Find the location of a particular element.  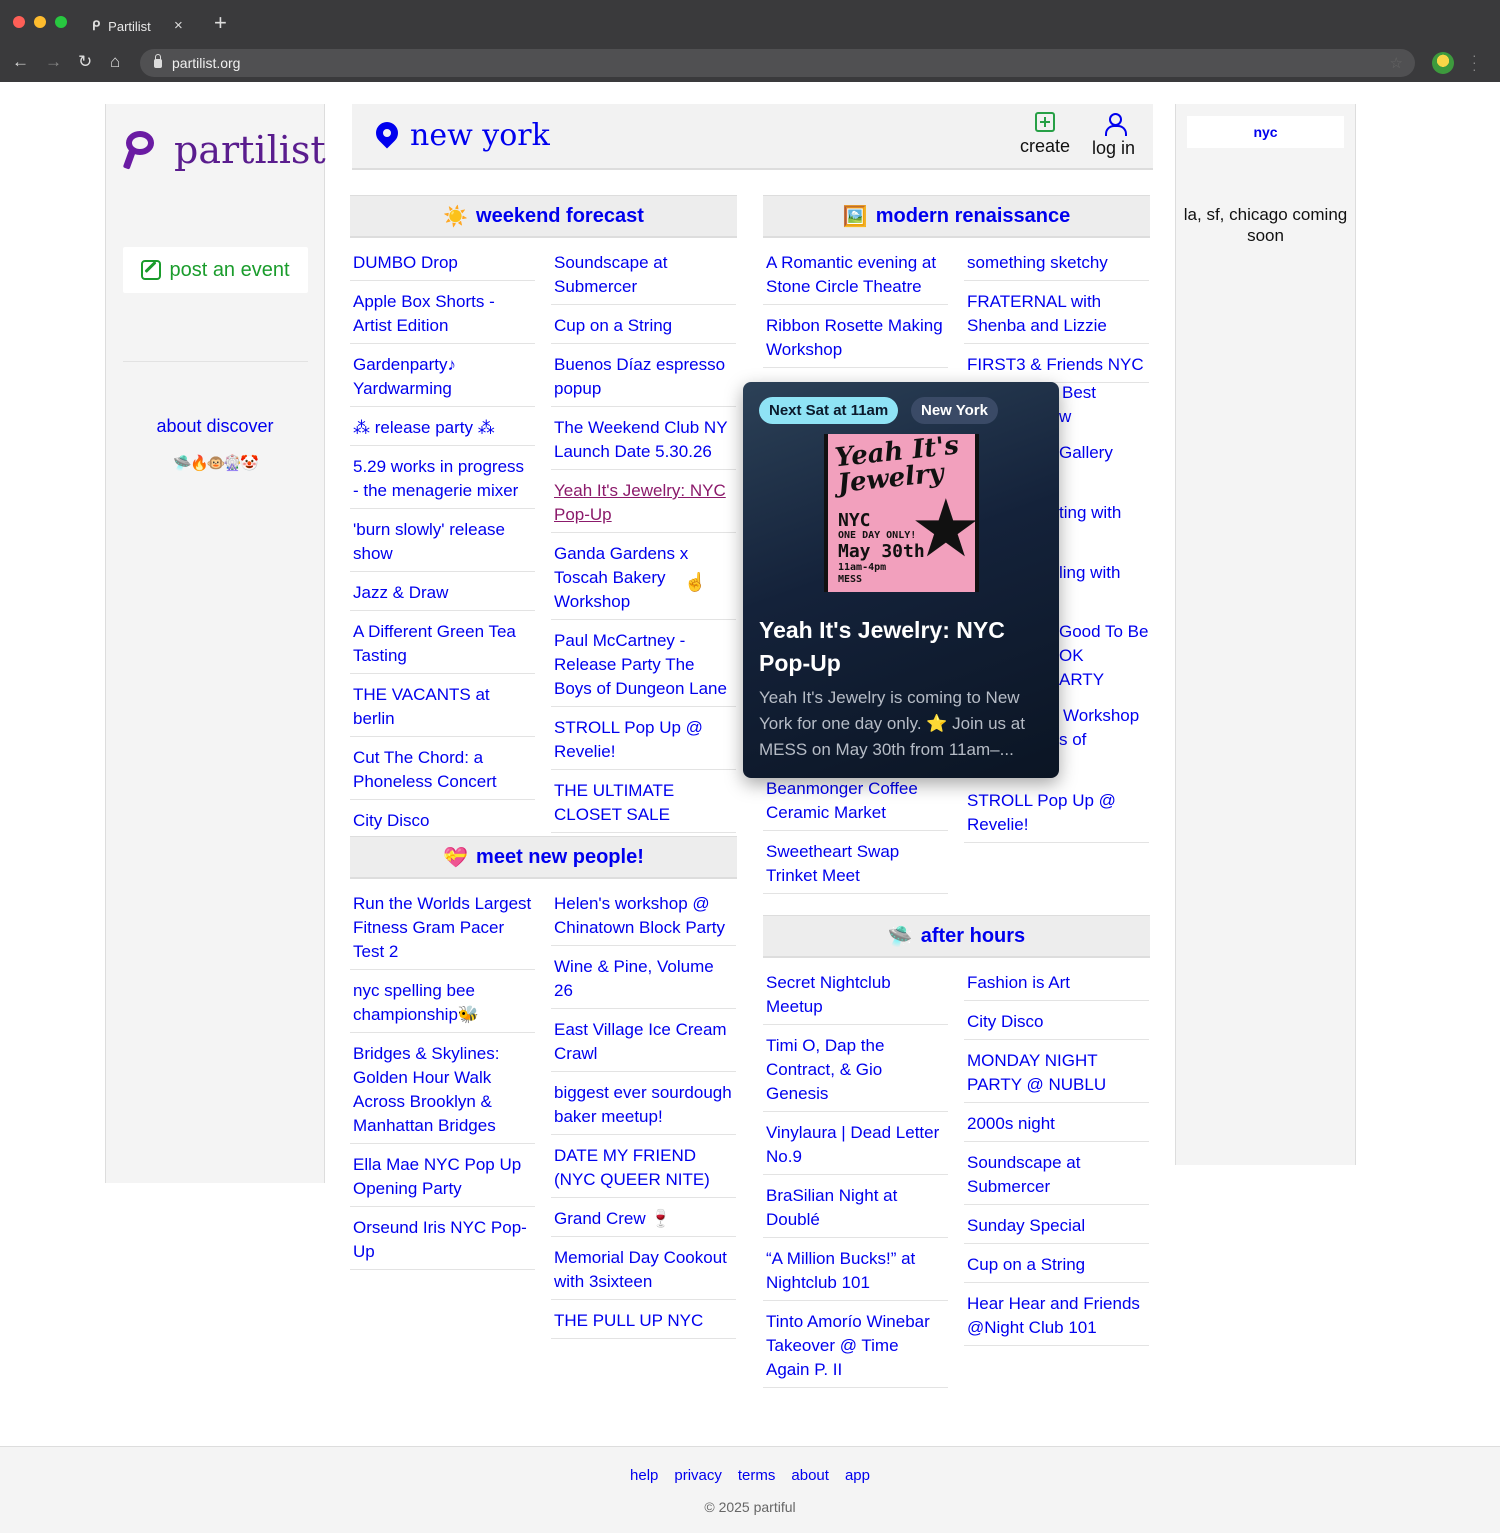

partial-item: OK is located at coordinates (1071, 656).